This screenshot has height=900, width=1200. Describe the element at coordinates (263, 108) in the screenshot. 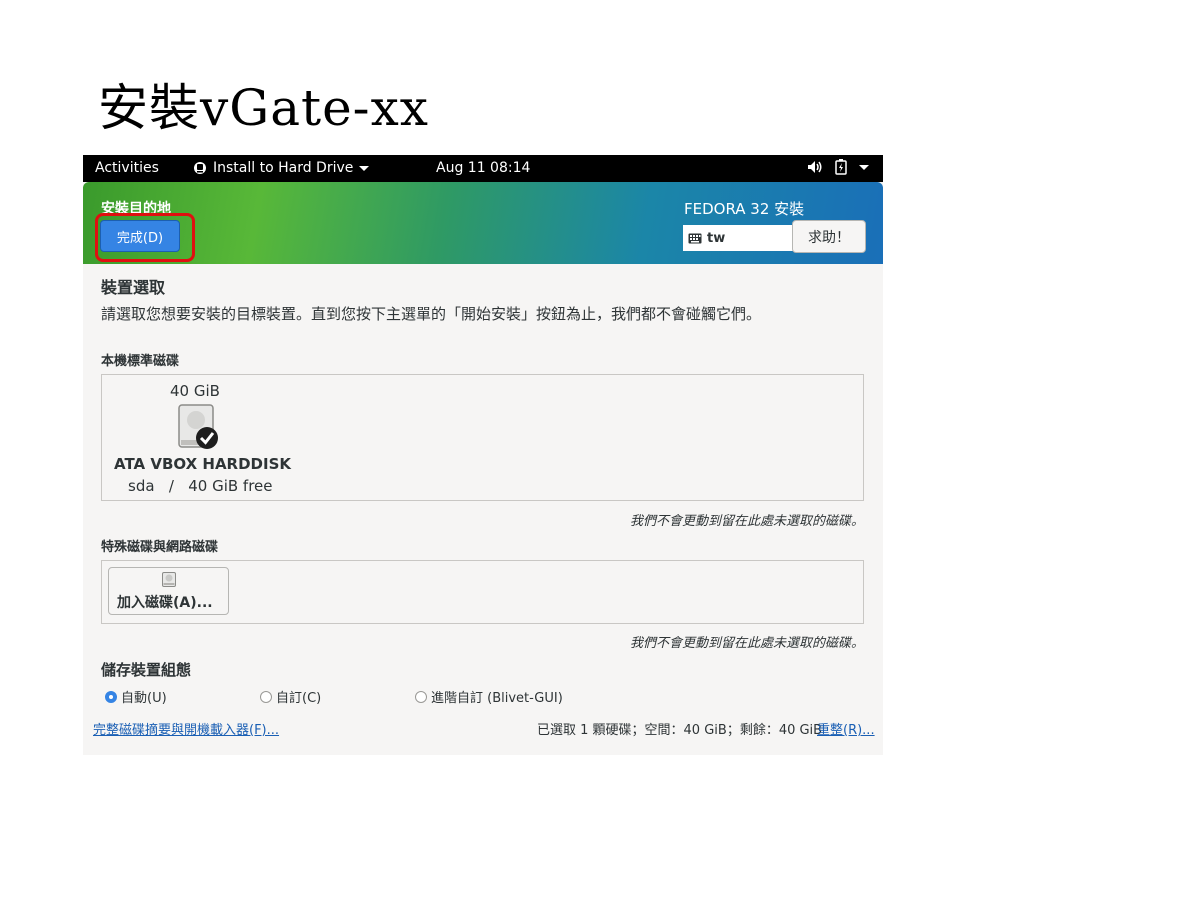

I see `slide-title: 安裝vGate-xx` at that location.